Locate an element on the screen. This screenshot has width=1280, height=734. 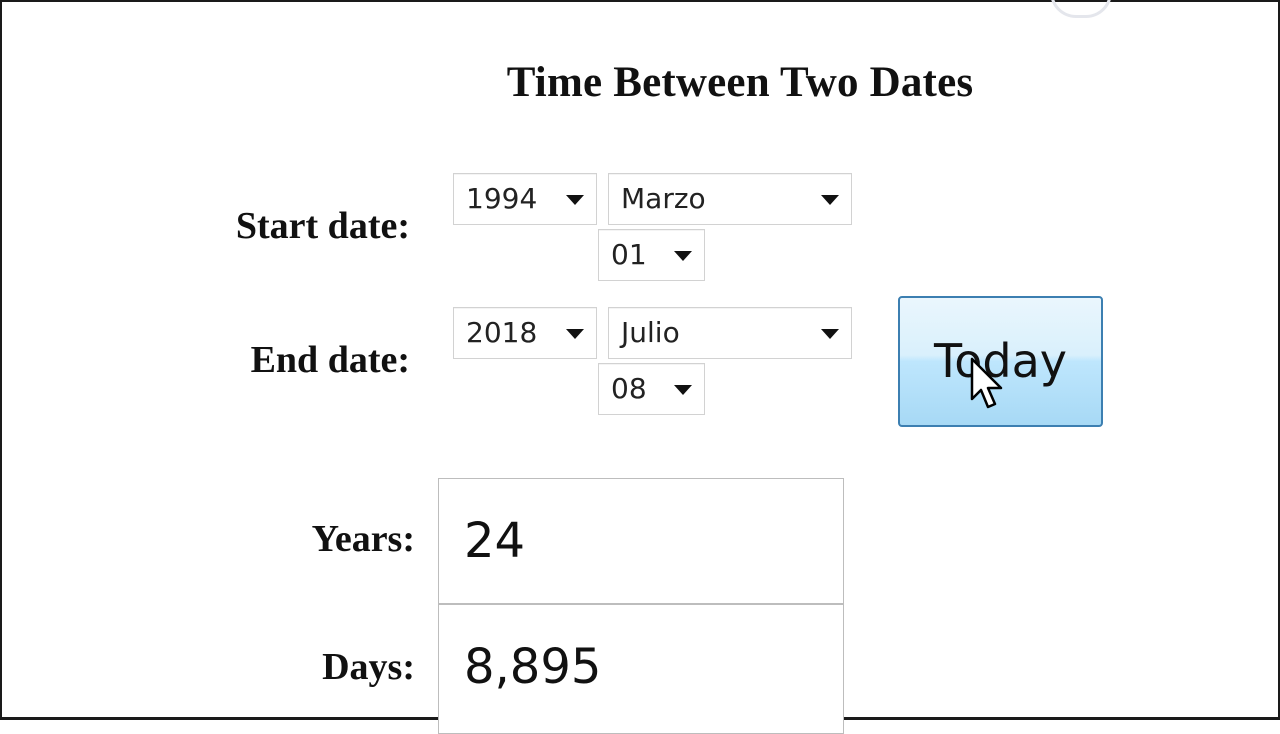
end-date-label: End date: is located at coordinates (330, 360).